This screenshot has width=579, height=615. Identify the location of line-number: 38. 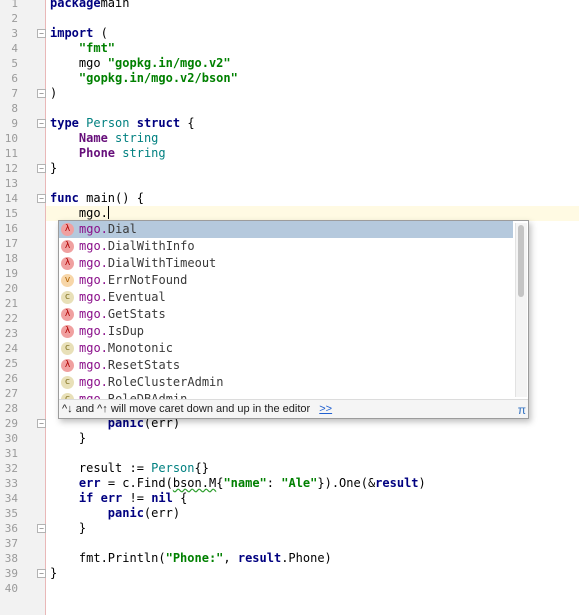
(11, 558).